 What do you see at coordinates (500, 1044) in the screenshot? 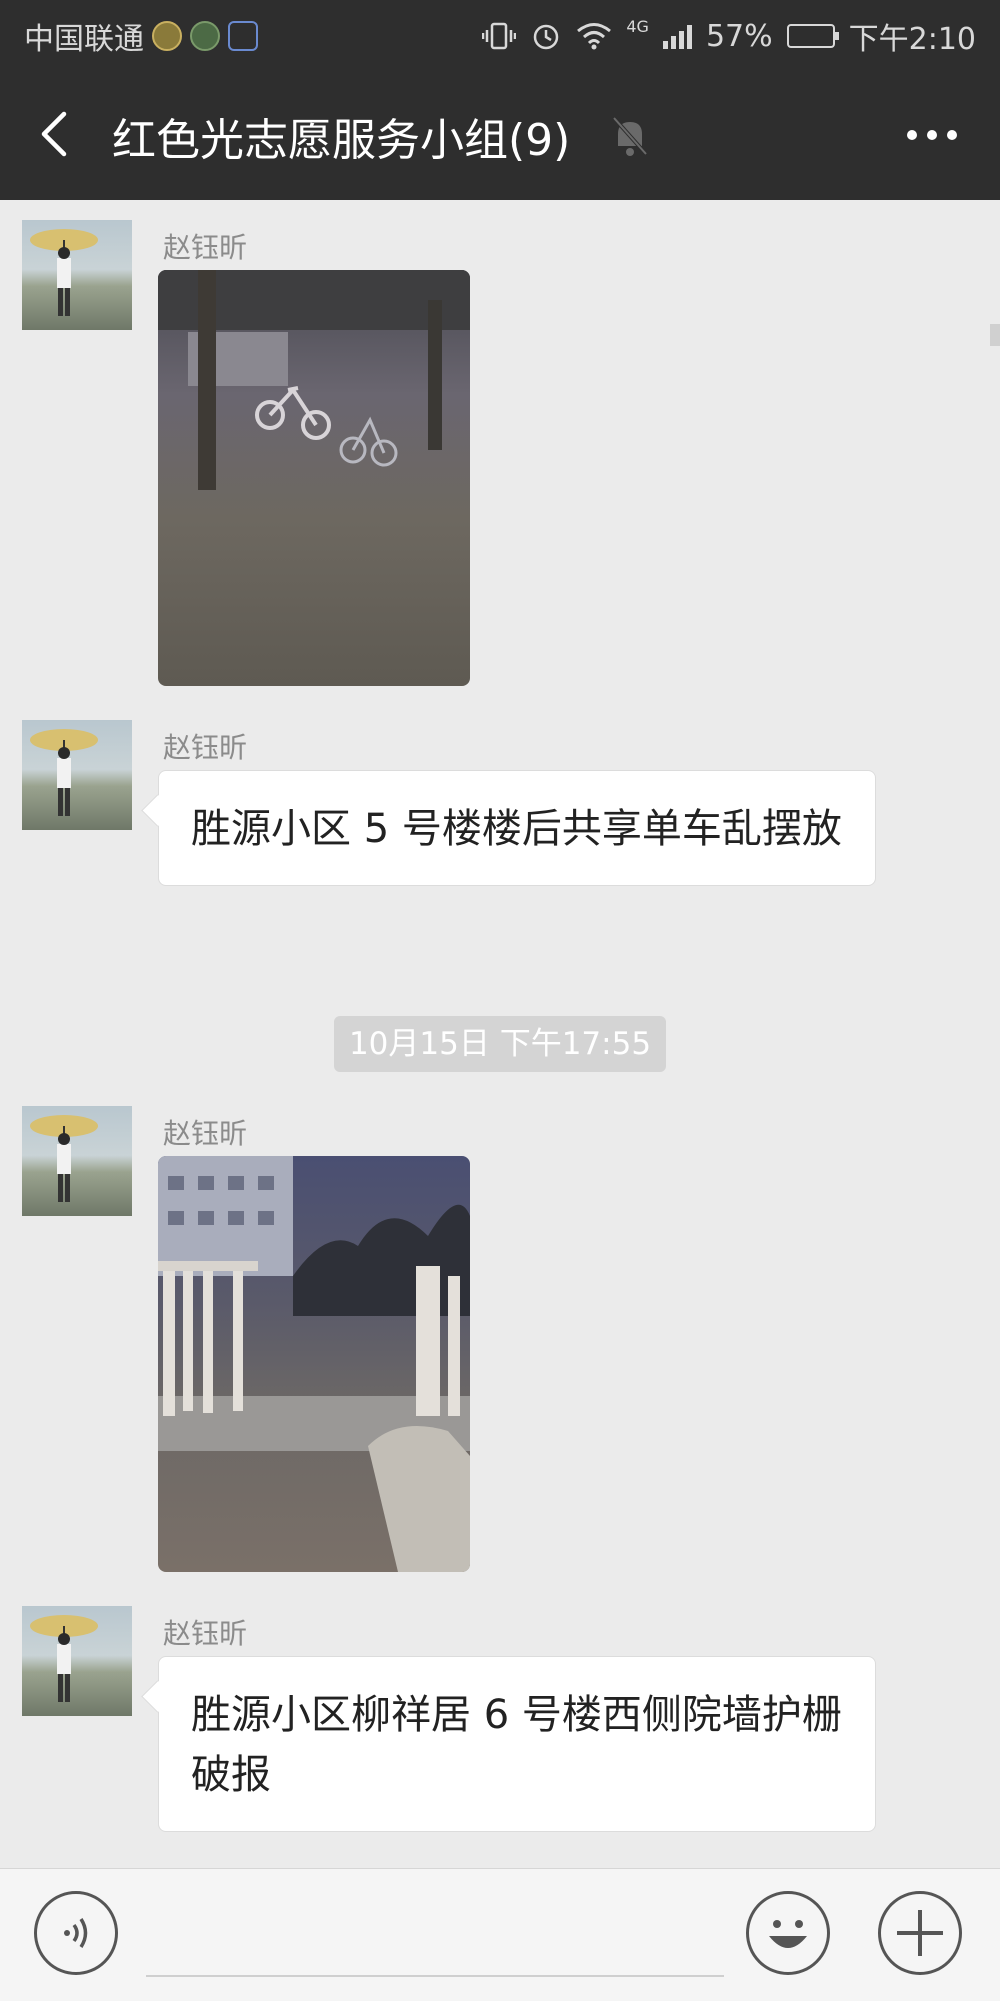
I see `timestamp: 10月15日 下午17:55` at bounding box center [500, 1044].